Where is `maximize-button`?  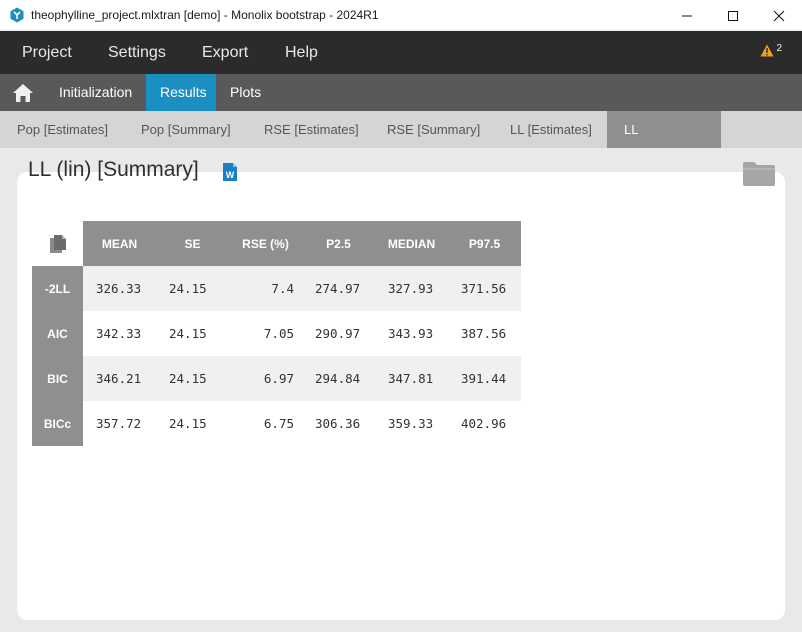
maximize-button is located at coordinates (733, 15).